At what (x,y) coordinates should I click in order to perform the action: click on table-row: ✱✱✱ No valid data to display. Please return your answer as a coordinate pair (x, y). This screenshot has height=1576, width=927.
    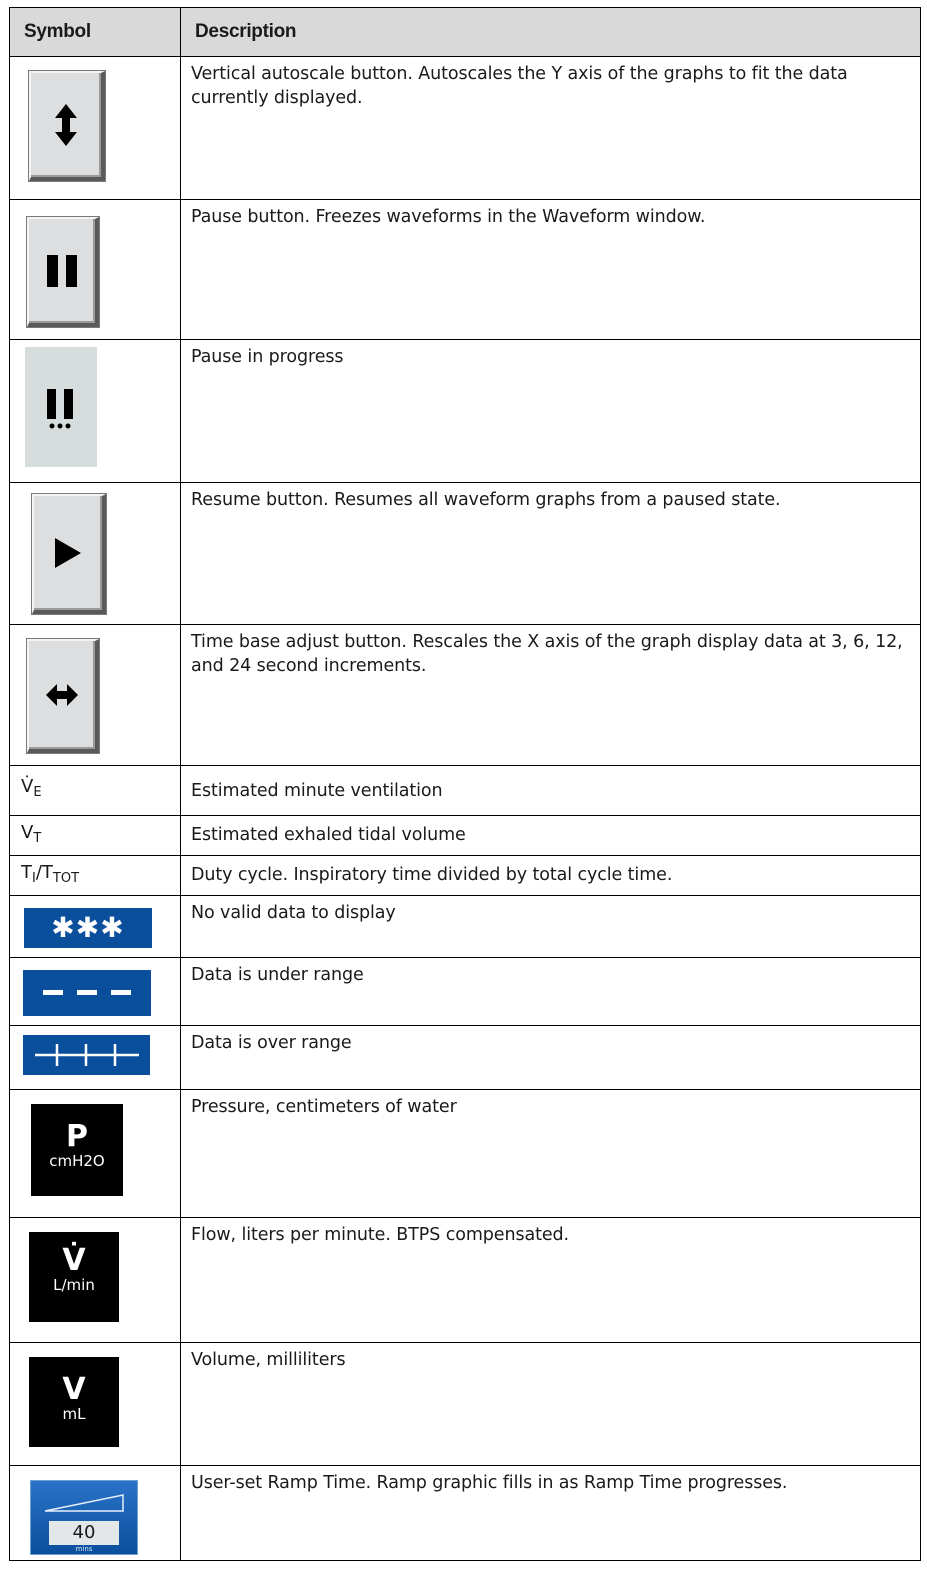
    Looking at the image, I should click on (465, 926).